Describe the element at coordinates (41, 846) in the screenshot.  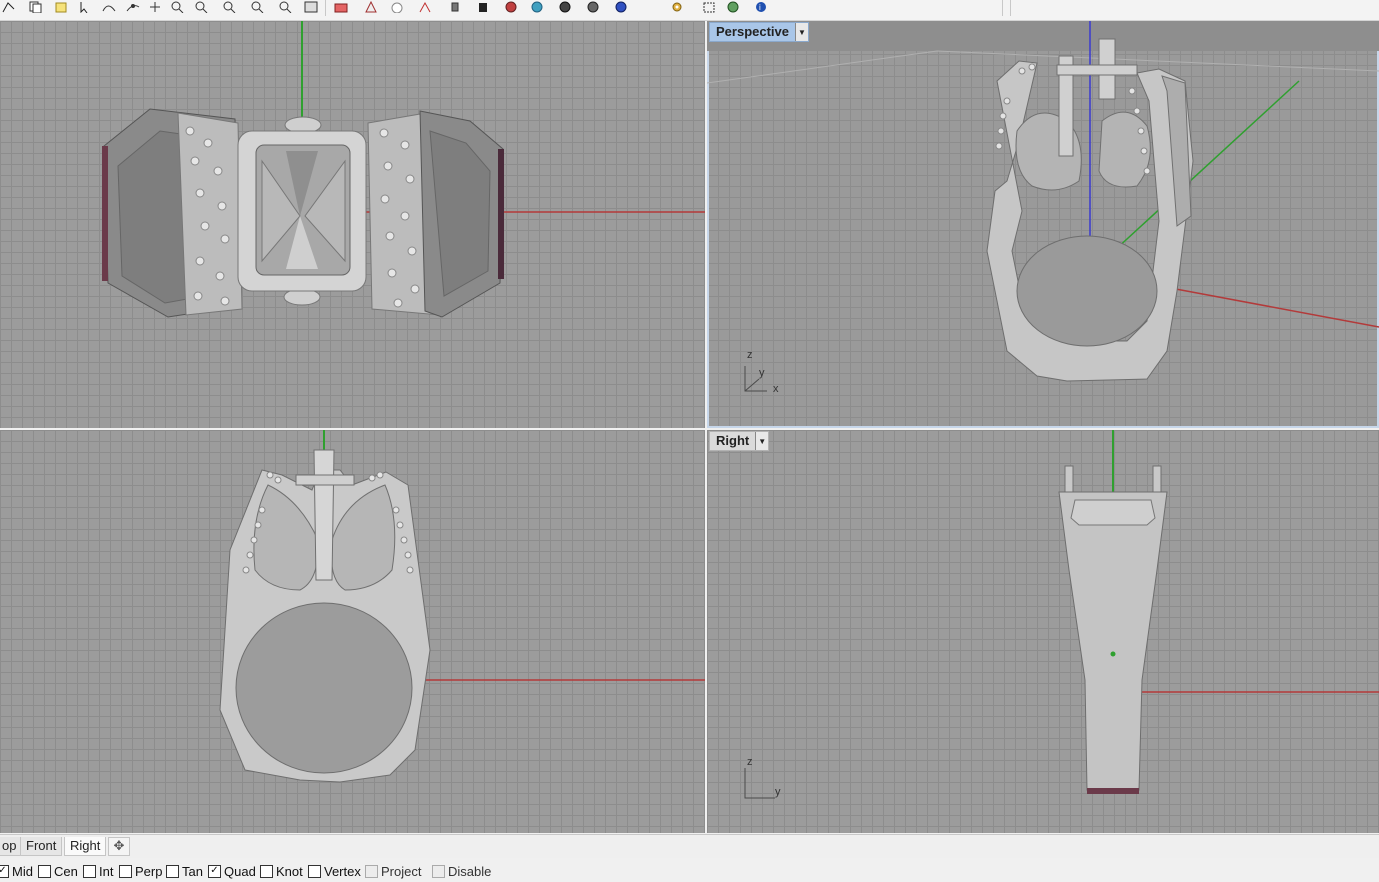
I see `tab-front: Front` at that location.